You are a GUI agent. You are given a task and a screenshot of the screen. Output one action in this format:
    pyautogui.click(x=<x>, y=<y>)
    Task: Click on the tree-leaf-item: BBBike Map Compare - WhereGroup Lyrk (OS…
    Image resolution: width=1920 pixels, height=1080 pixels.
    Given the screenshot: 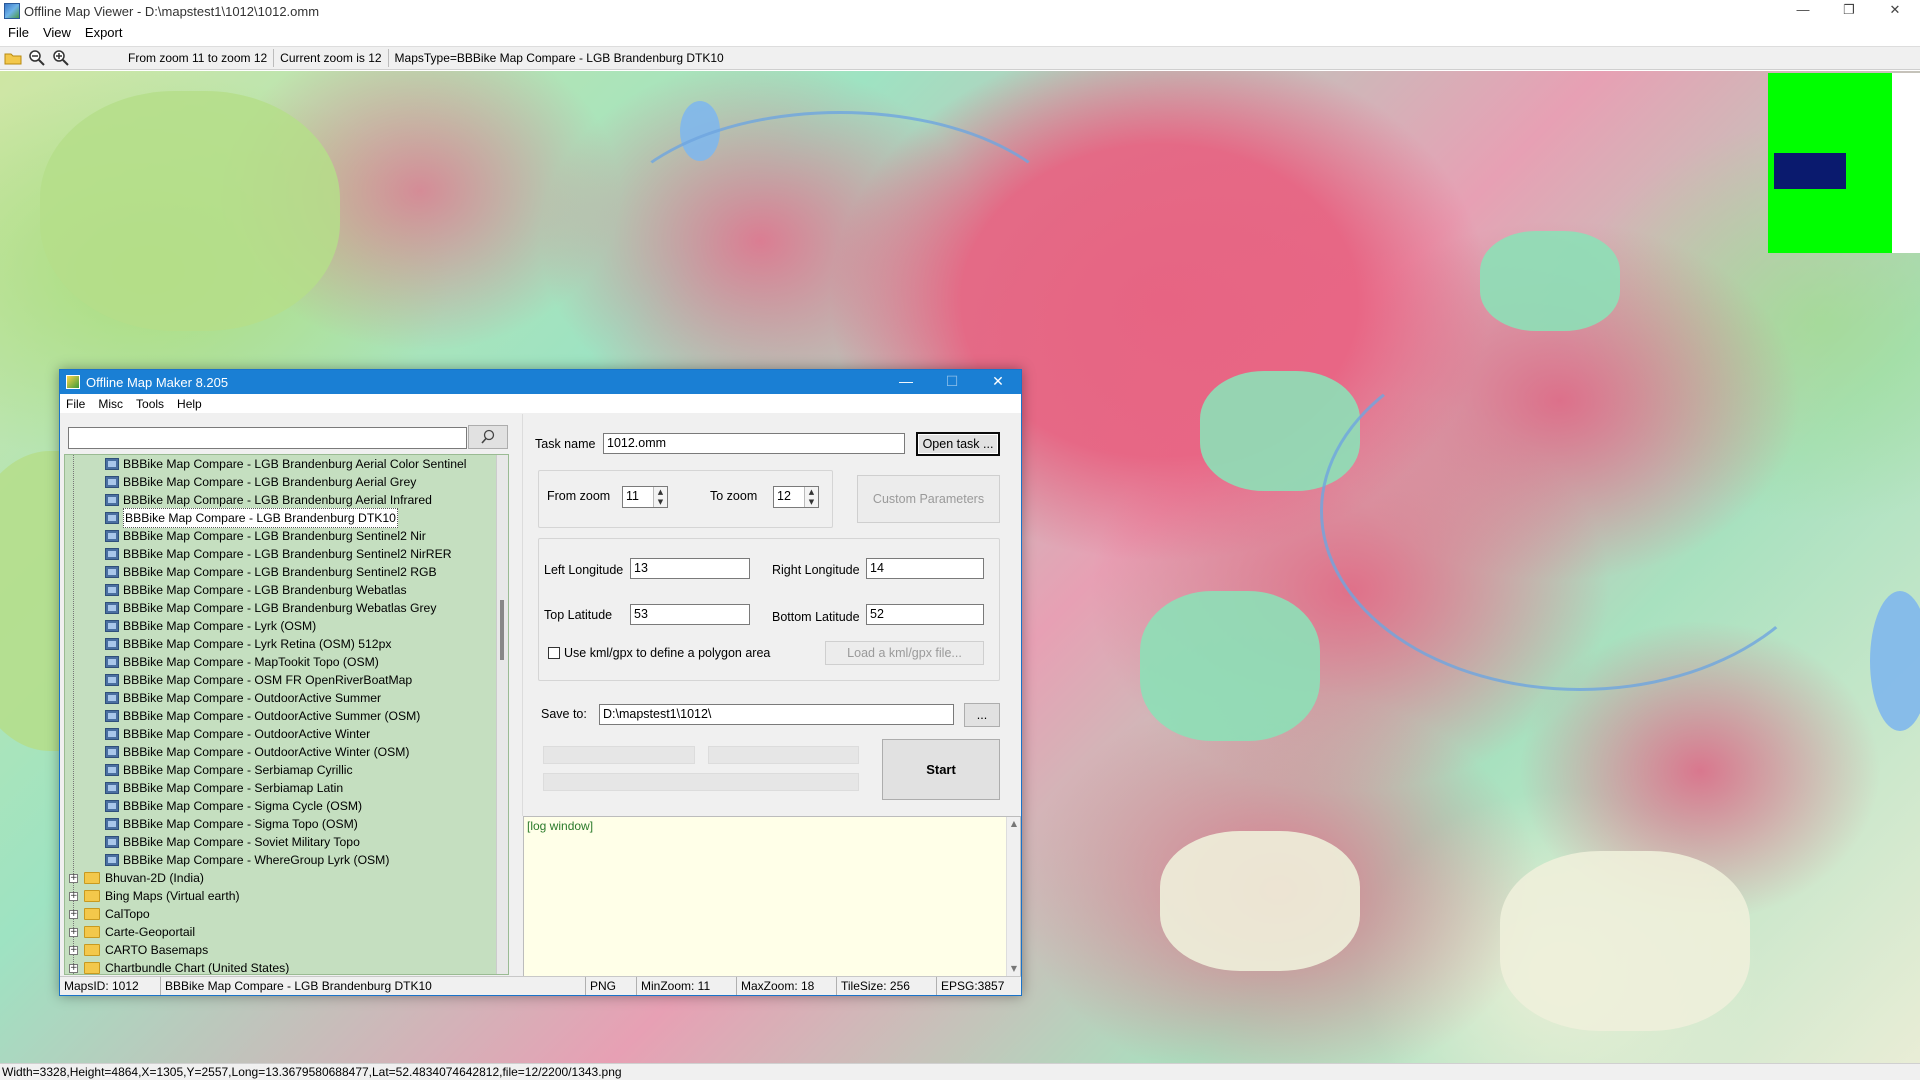 What is the action you would take?
    pyautogui.click(x=247, y=860)
    